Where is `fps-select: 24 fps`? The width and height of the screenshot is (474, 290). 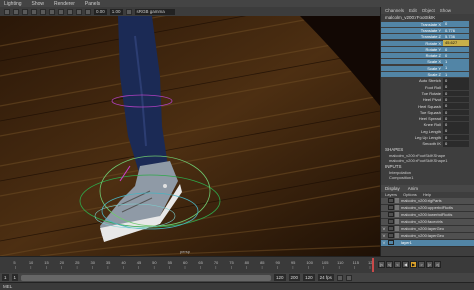 fps-select: 24 fps is located at coordinates (325, 277).